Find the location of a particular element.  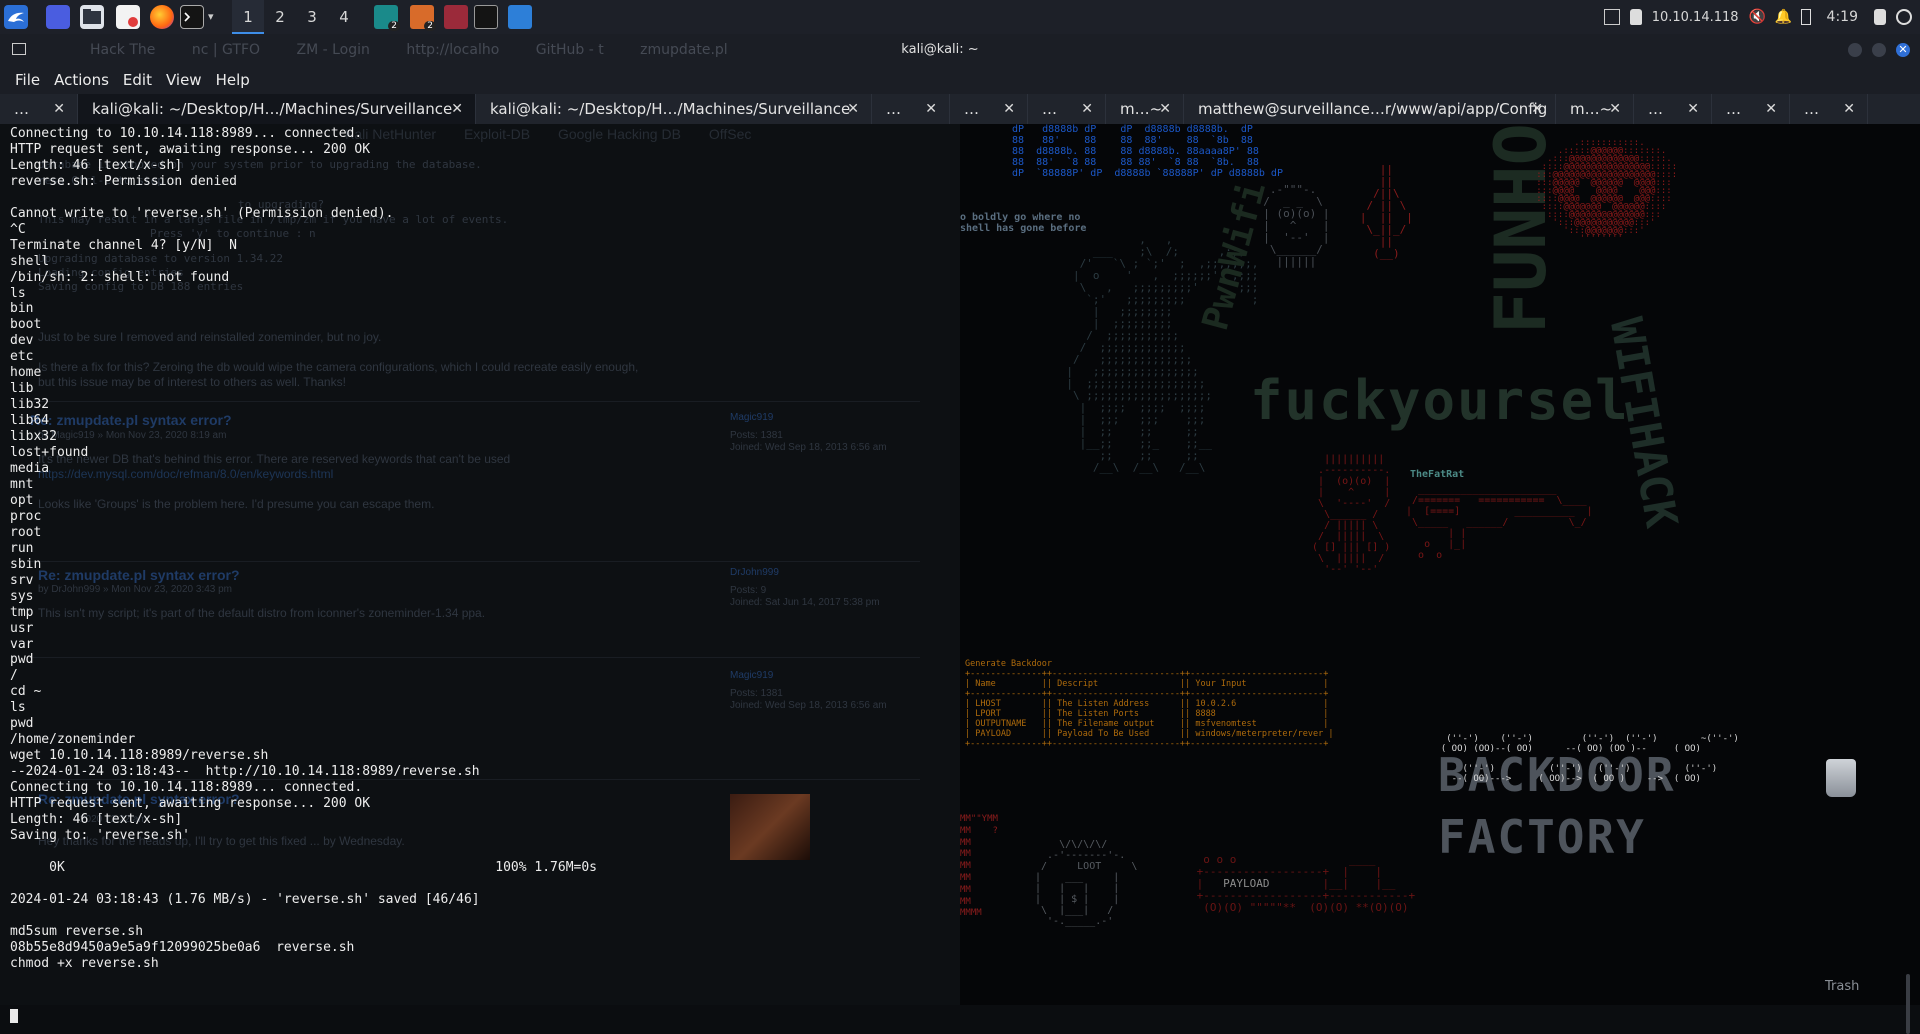

menu-file: File is located at coordinates (27, 80).